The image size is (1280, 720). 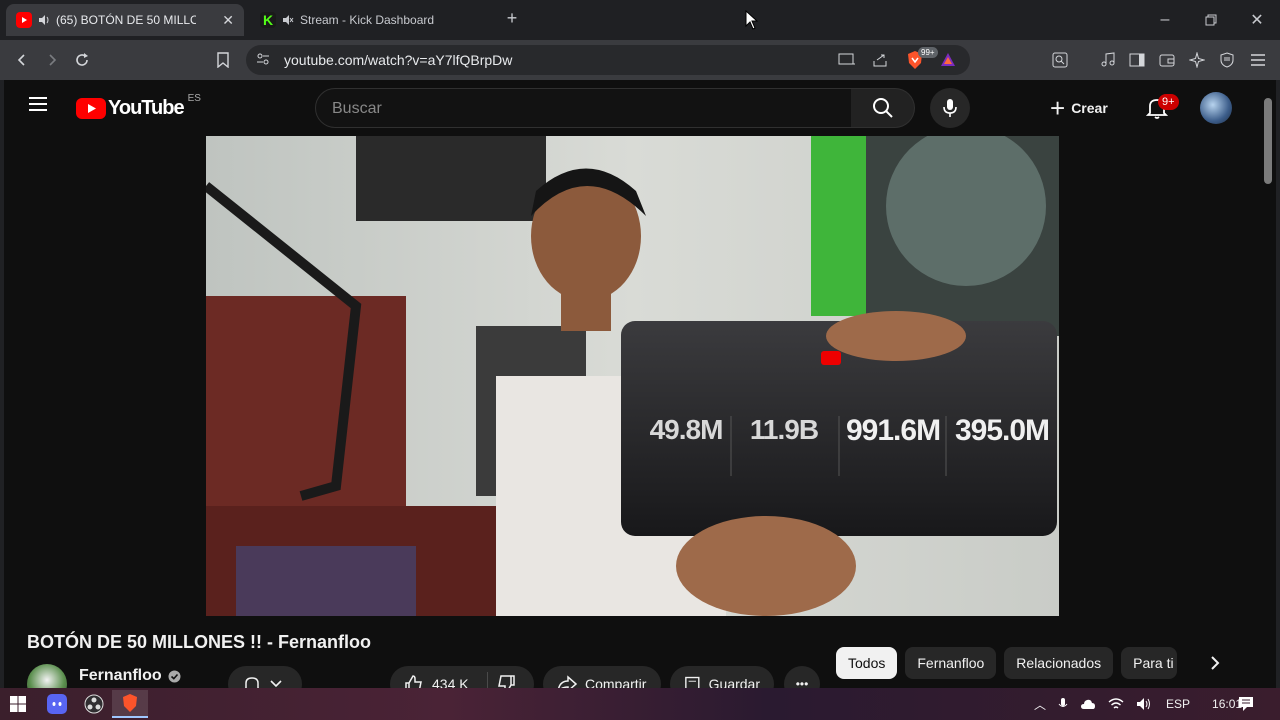 I want to click on thumbs-down-icon, so click(x=506, y=681).